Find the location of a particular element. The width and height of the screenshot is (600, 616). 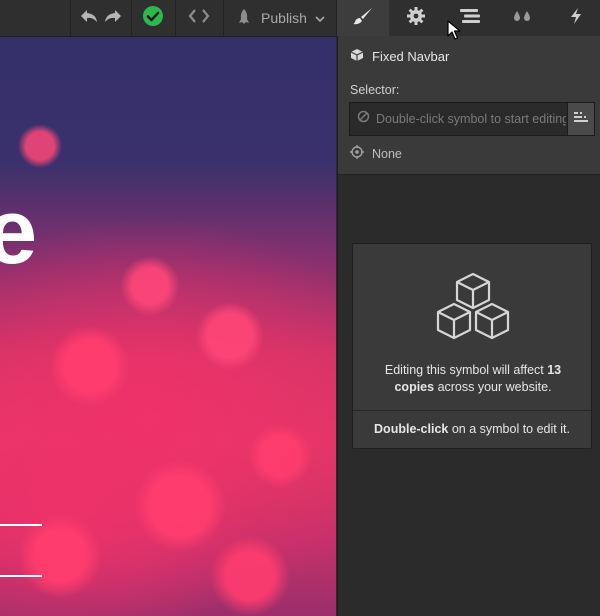

symbol-edit-hint: Double-click on a symbol to edit it. is located at coordinates (472, 429).